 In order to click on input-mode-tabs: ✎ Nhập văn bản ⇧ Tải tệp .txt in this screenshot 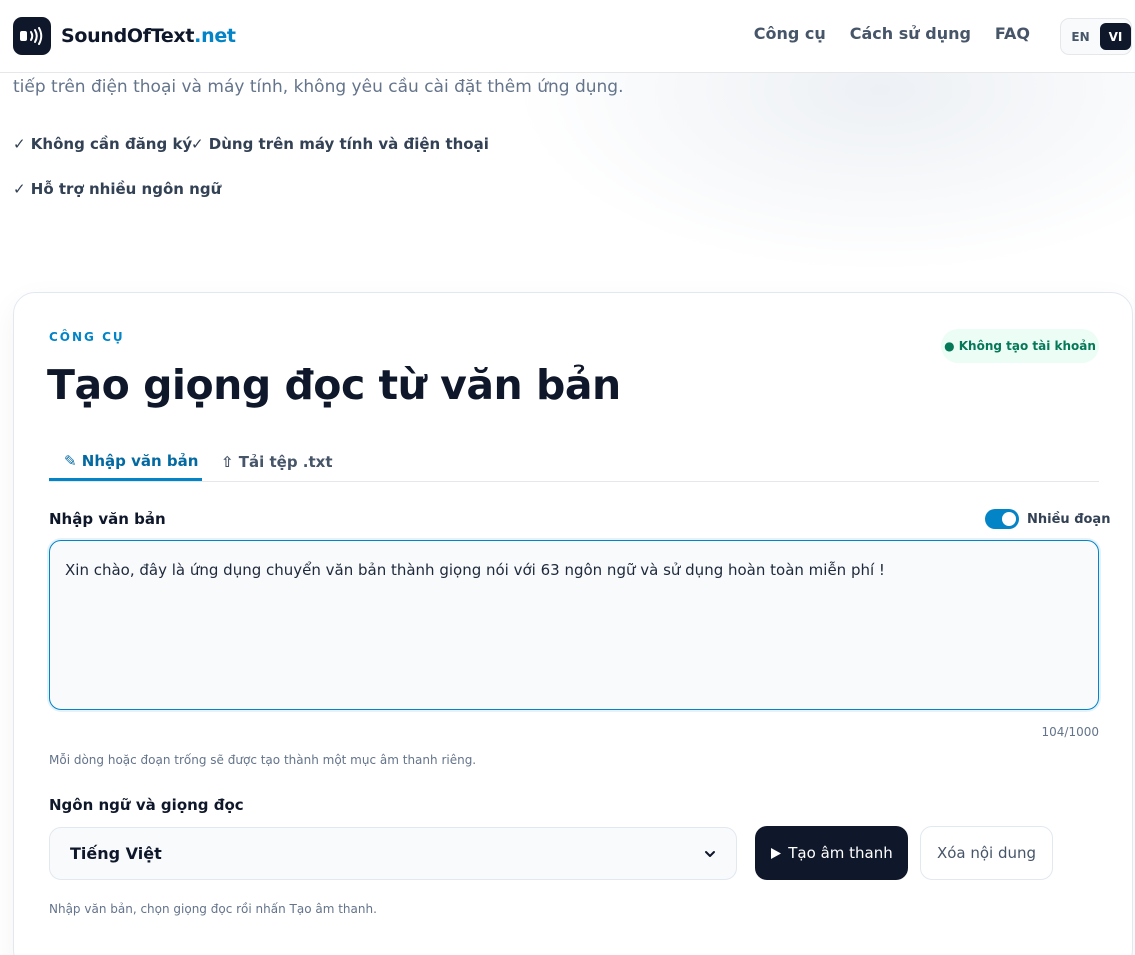, I will do `click(574, 457)`.